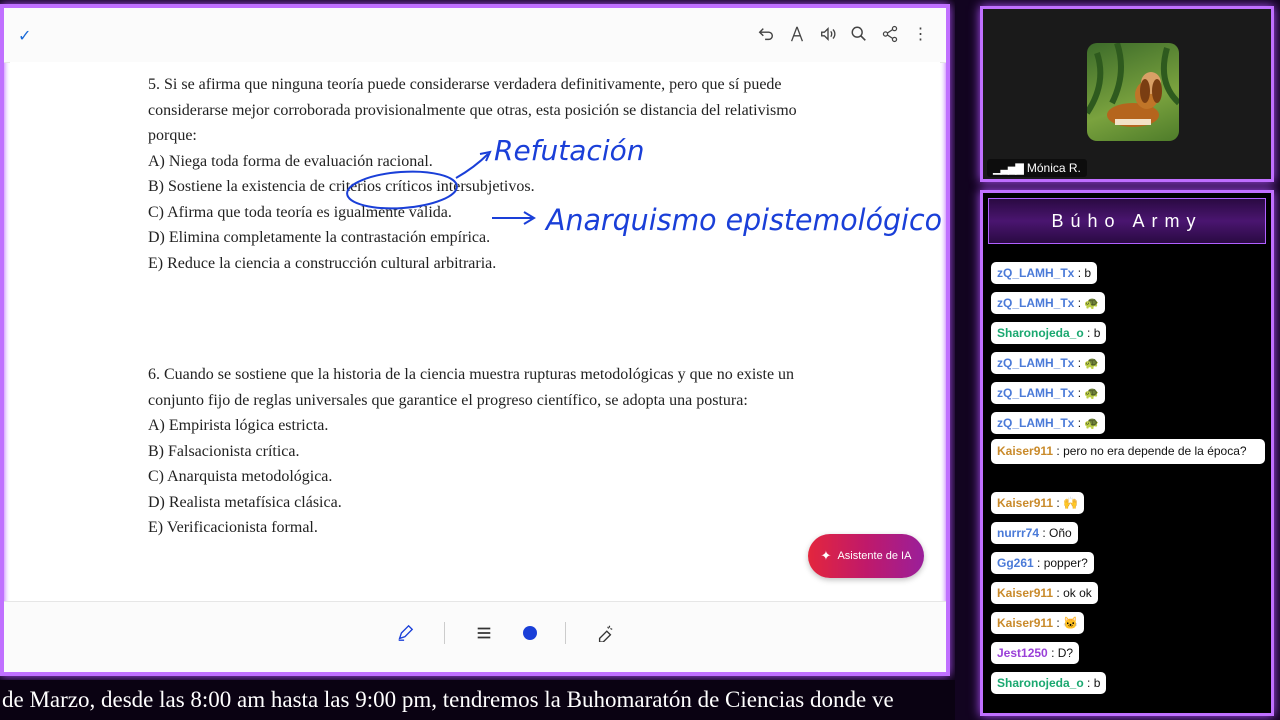 Image resolution: width=1280 pixels, height=720 pixels. Describe the element at coordinates (826, 555) in the screenshot. I see `ai-sparkle-icon: ✦` at that location.